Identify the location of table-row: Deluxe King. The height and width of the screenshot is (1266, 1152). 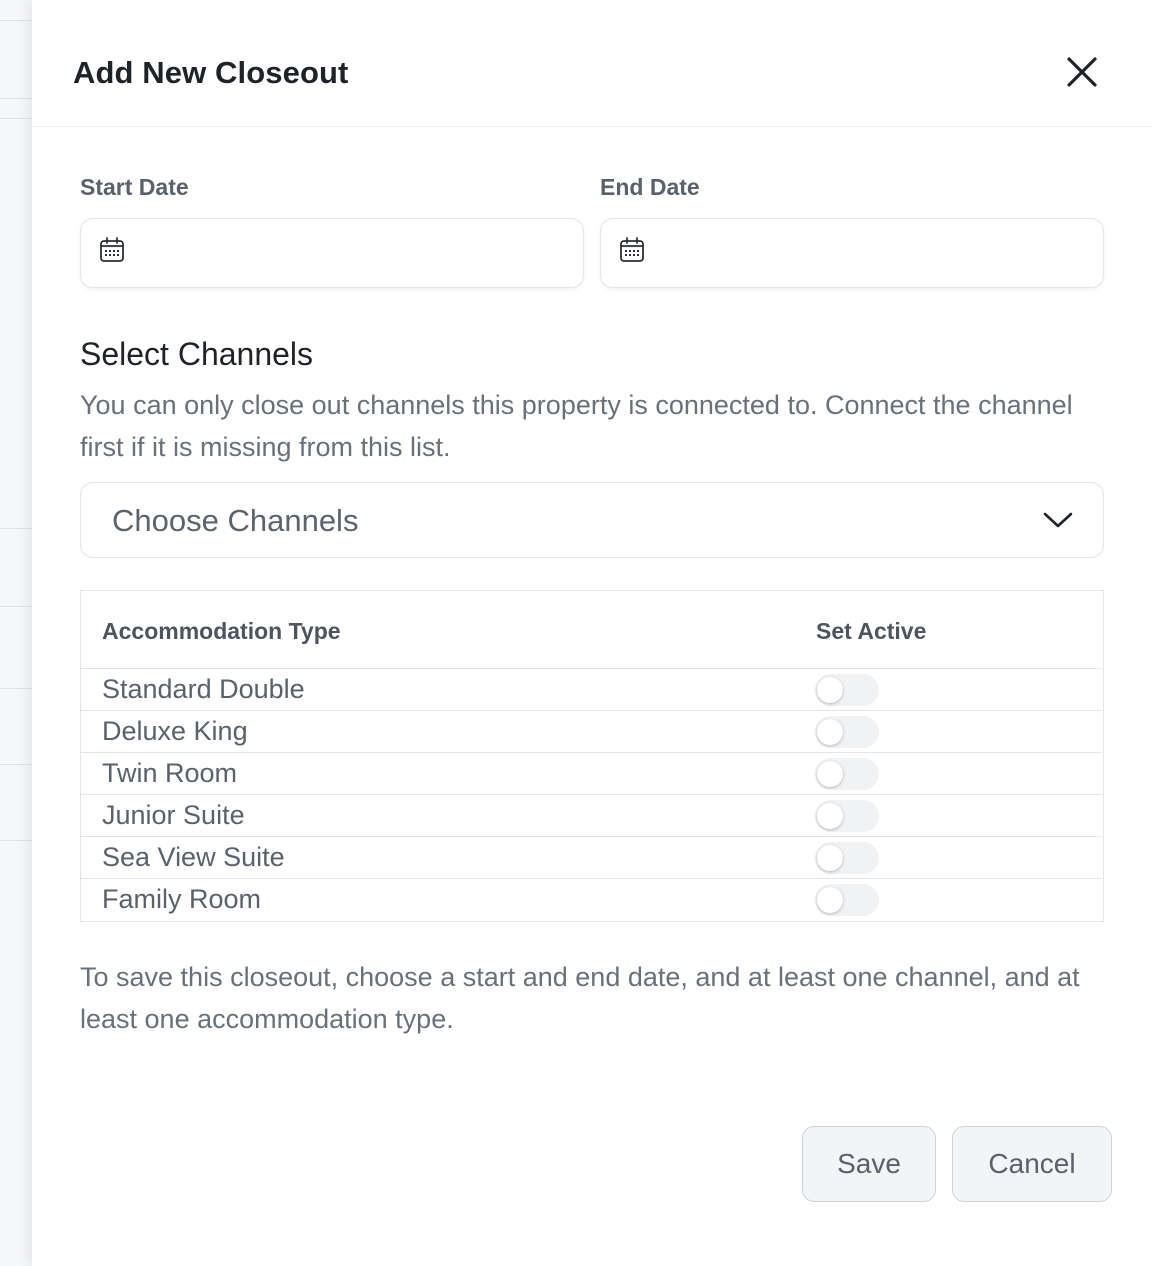
(591, 732).